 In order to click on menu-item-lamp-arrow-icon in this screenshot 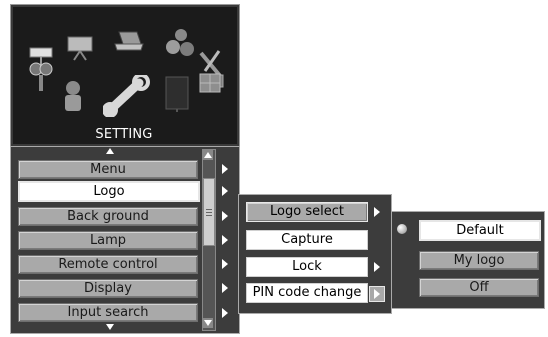, I will do `click(225, 240)`.